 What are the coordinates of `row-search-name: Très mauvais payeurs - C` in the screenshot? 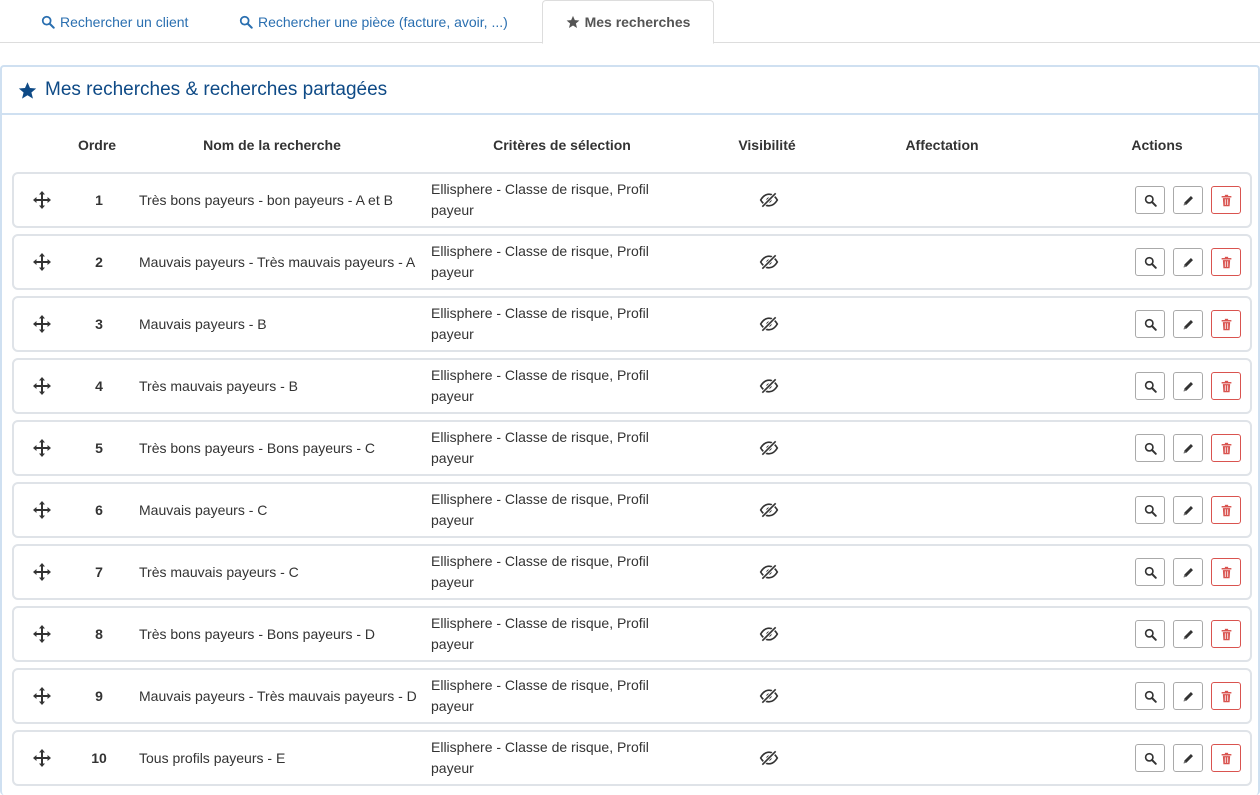 It's located at (219, 571).